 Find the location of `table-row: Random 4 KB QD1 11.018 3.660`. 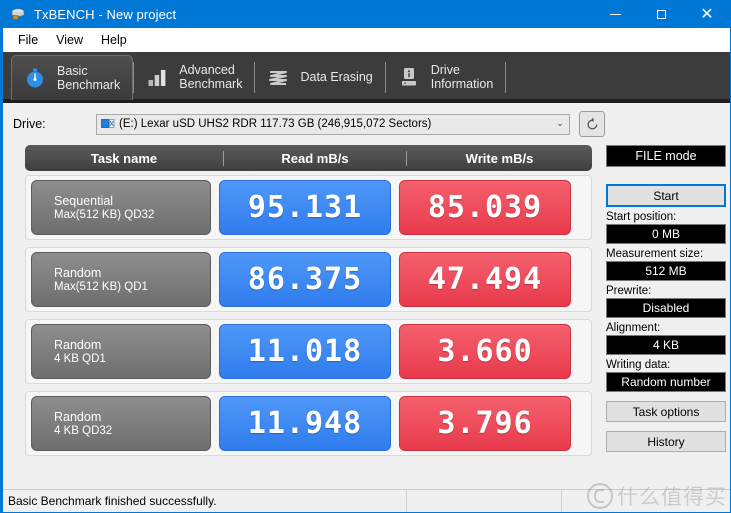

table-row: Random 4 KB QD1 11.018 3.660 is located at coordinates (308, 351).